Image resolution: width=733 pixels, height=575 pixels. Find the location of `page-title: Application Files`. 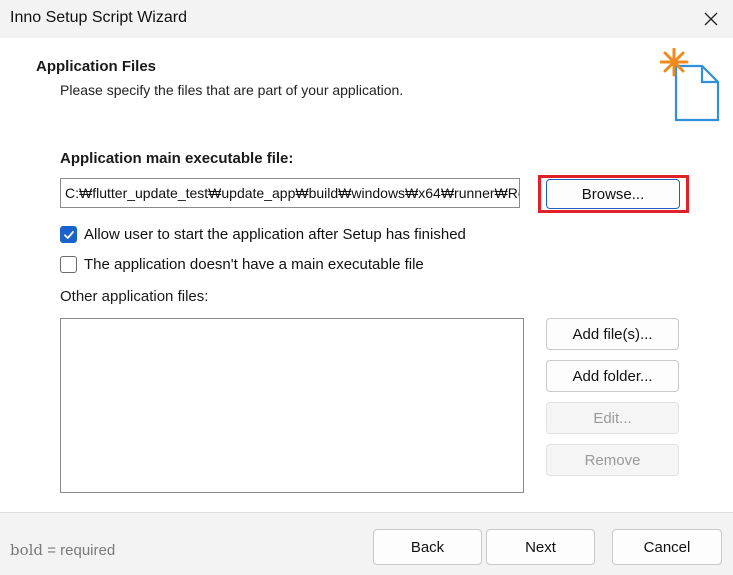

page-title: Application Files is located at coordinates (96, 66).